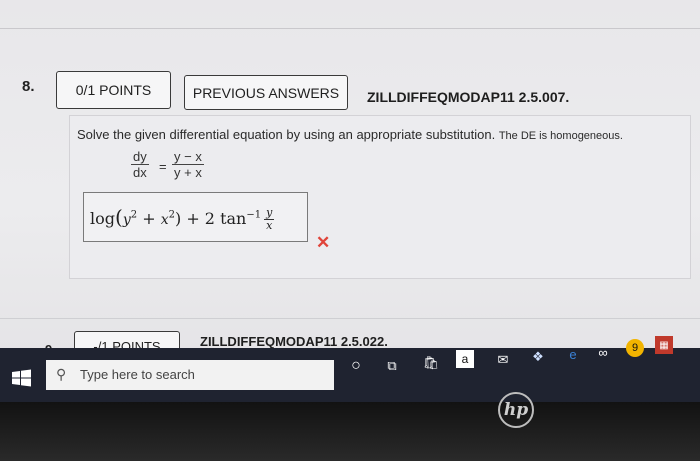  Describe the element at coordinates (356, 366) in the screenshot. I see `cortana-circle-icon: ○` at that location.